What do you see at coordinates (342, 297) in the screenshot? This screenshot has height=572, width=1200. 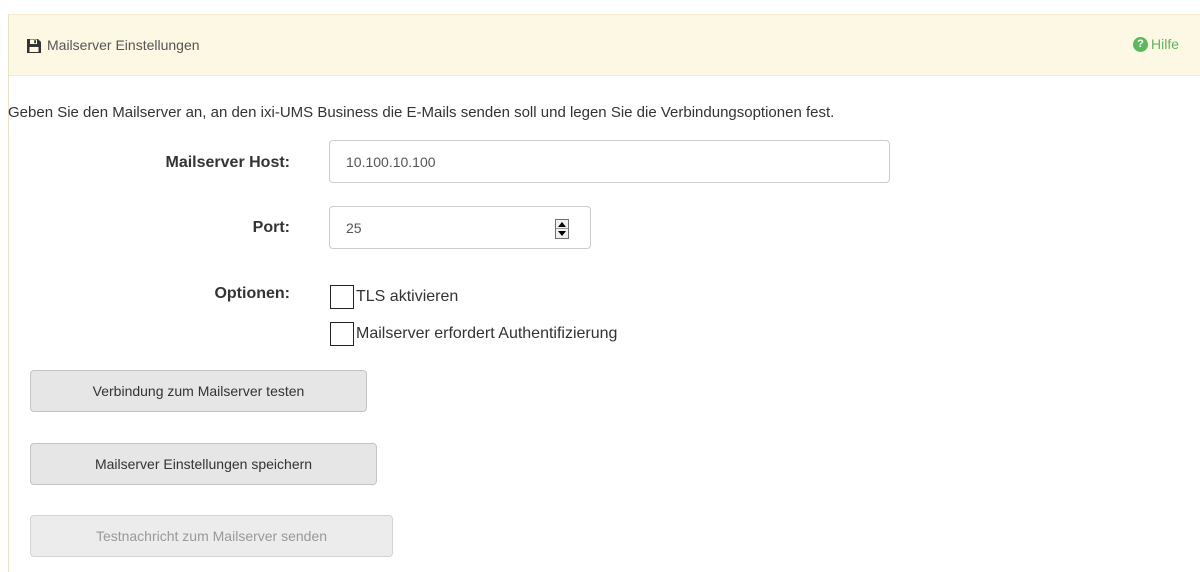 I see `tls-checkbox` at bounding box center [342, 297].